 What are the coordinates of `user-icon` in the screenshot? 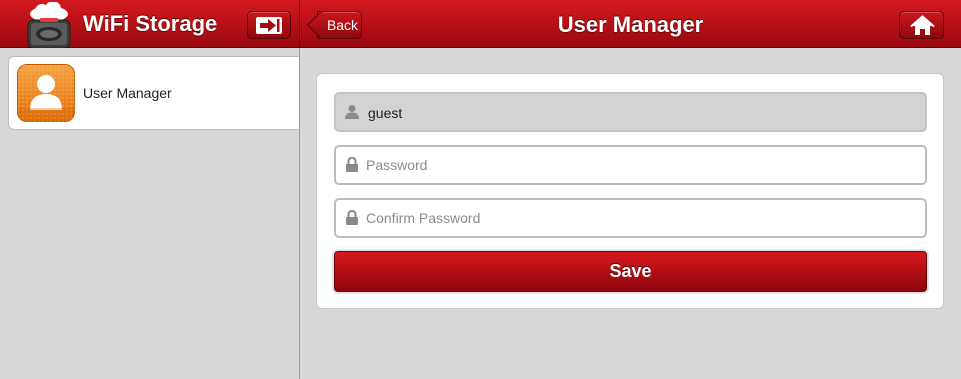 It's located at (46, 93).